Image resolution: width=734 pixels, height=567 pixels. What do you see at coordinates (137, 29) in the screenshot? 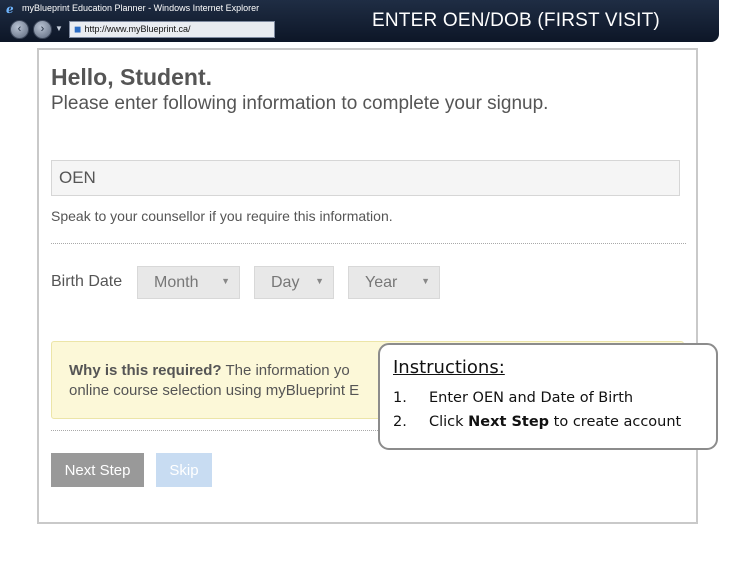
I see `address-url: http://www.myBlueprint.ca/` at bounding box center [137, 29].